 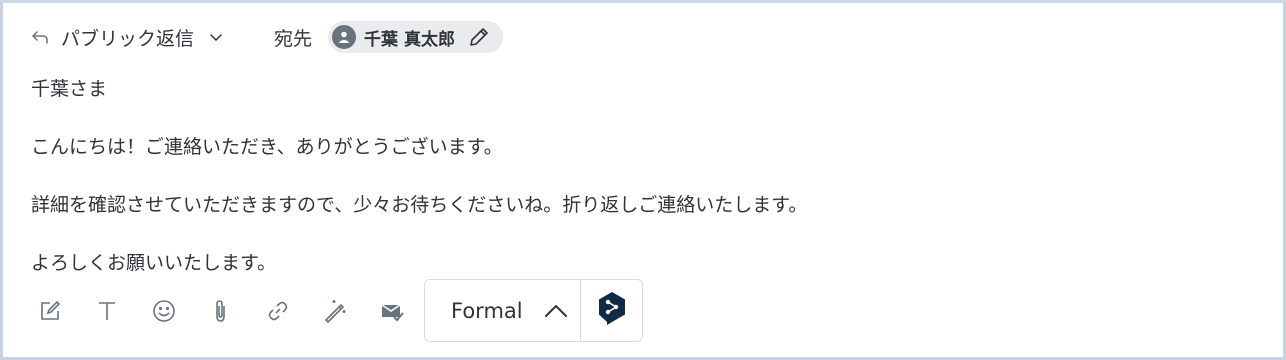 What do you see at coordinates (164, 311) in the screenshot?
I see `emoji-icon` at bounding box center [164, 311].